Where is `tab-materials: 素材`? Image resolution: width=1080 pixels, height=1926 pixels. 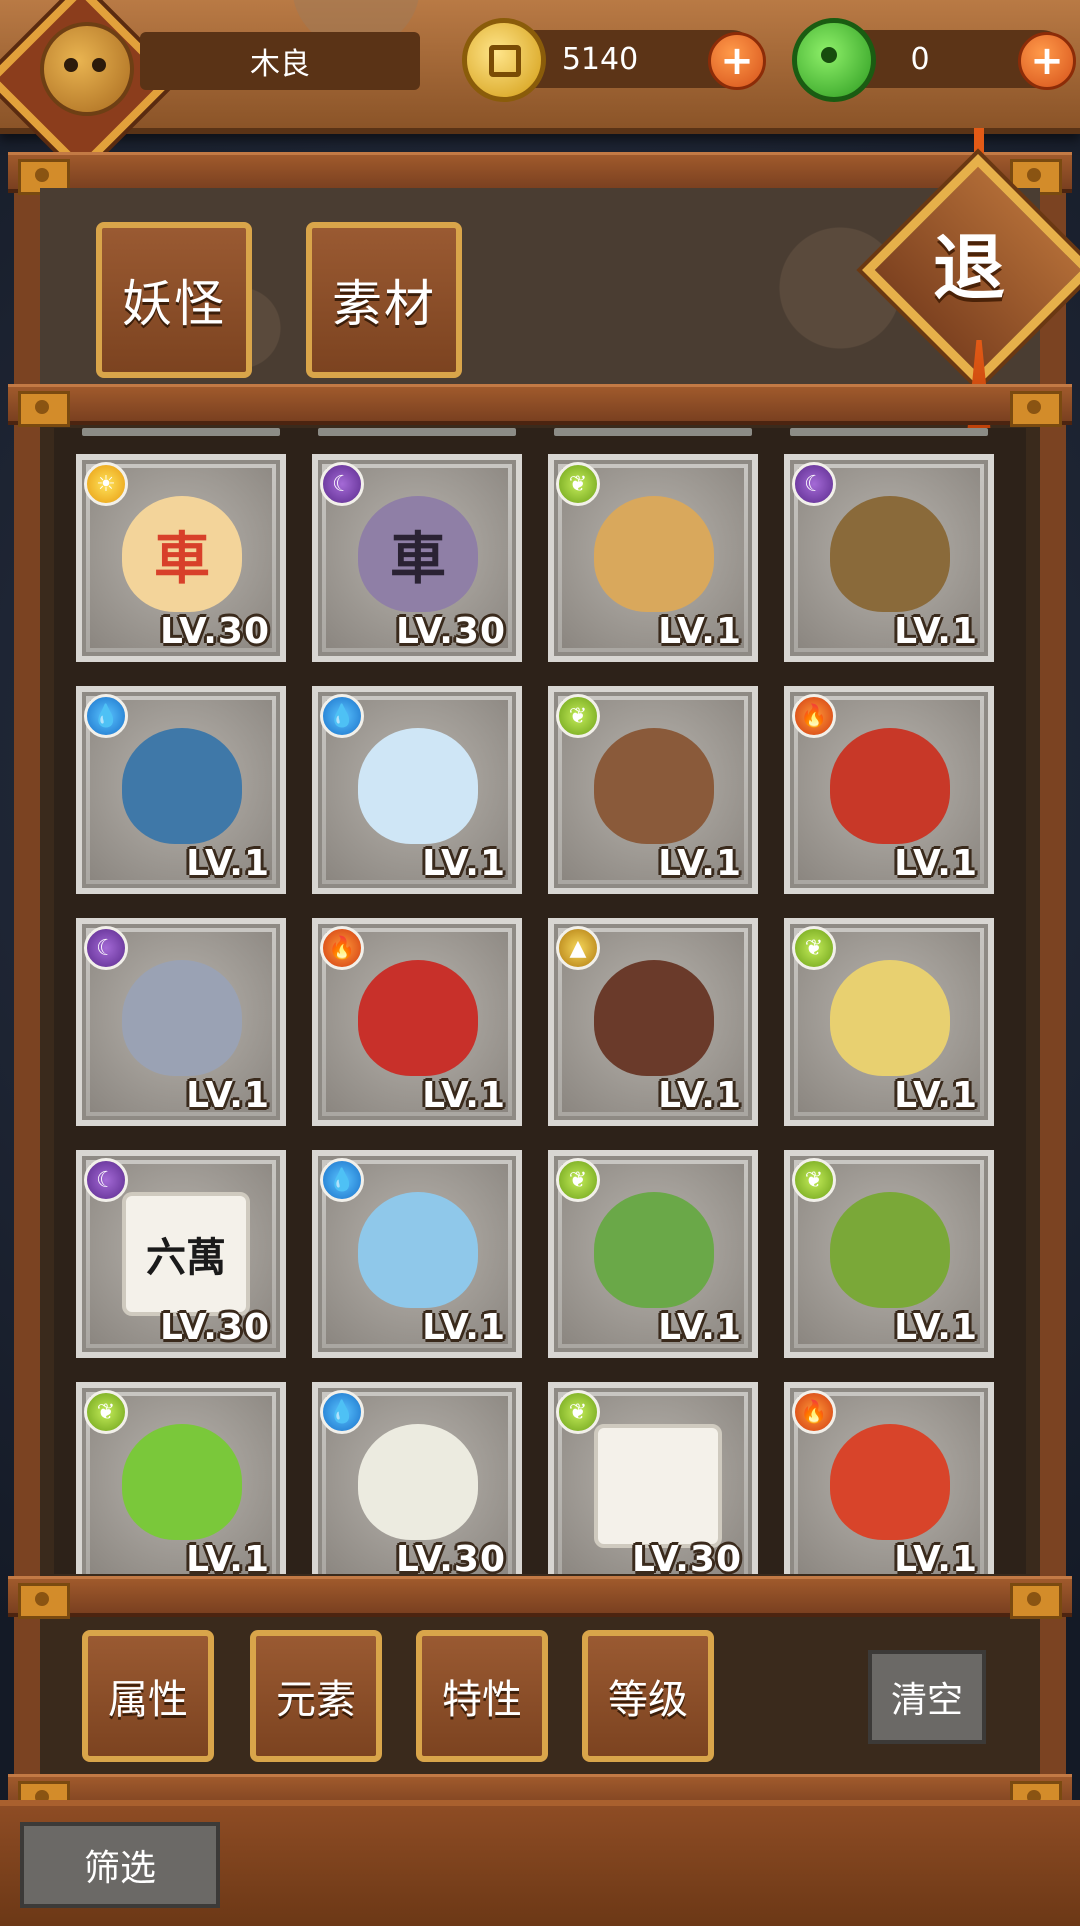 tab-materials: 素材 is located at coordinates (384, 300).